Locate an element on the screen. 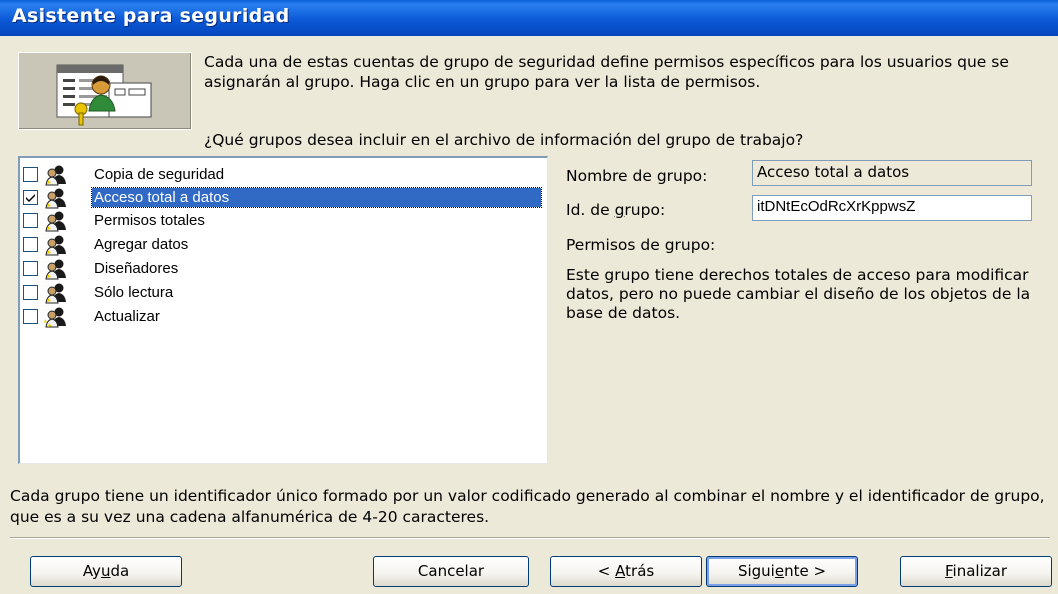 The height and width of the screenshot is (594, 1058). checkmark-icon is located at coordinates (30, 198).